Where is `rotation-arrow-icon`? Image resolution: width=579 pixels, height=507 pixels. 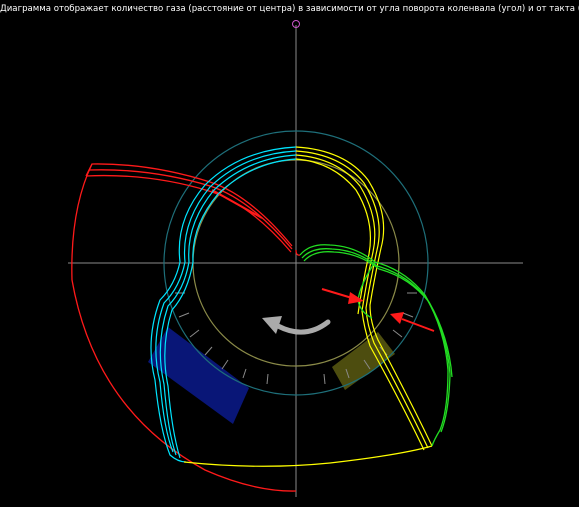
rotation-arrow-icon is located at coordinates (296, 325).